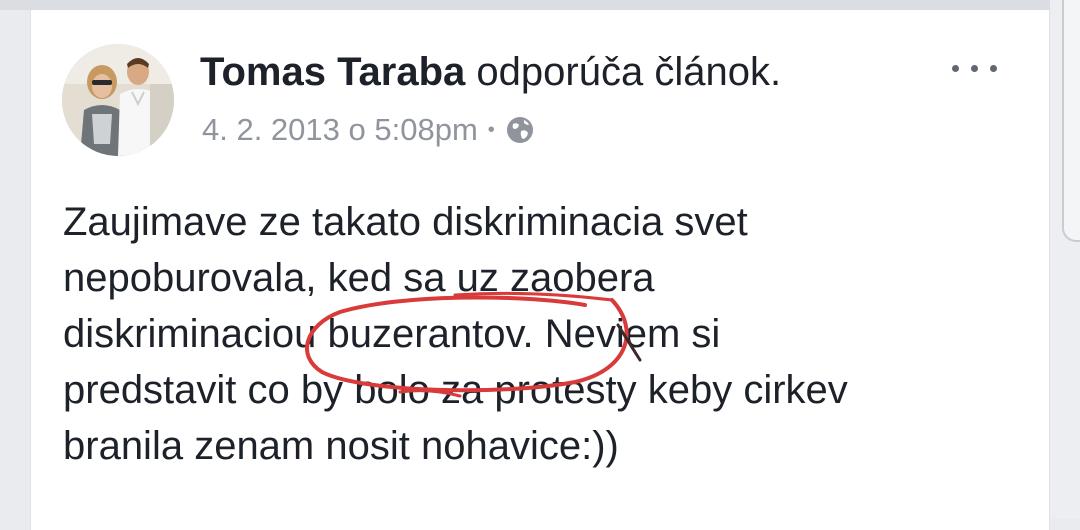 This screenshot has width=1080, height=530. Describe the element at coordinates (340, 130) in the screenshot. I see `post-timestamp: 4. 2. 2013 o 5:08pm` at that location.